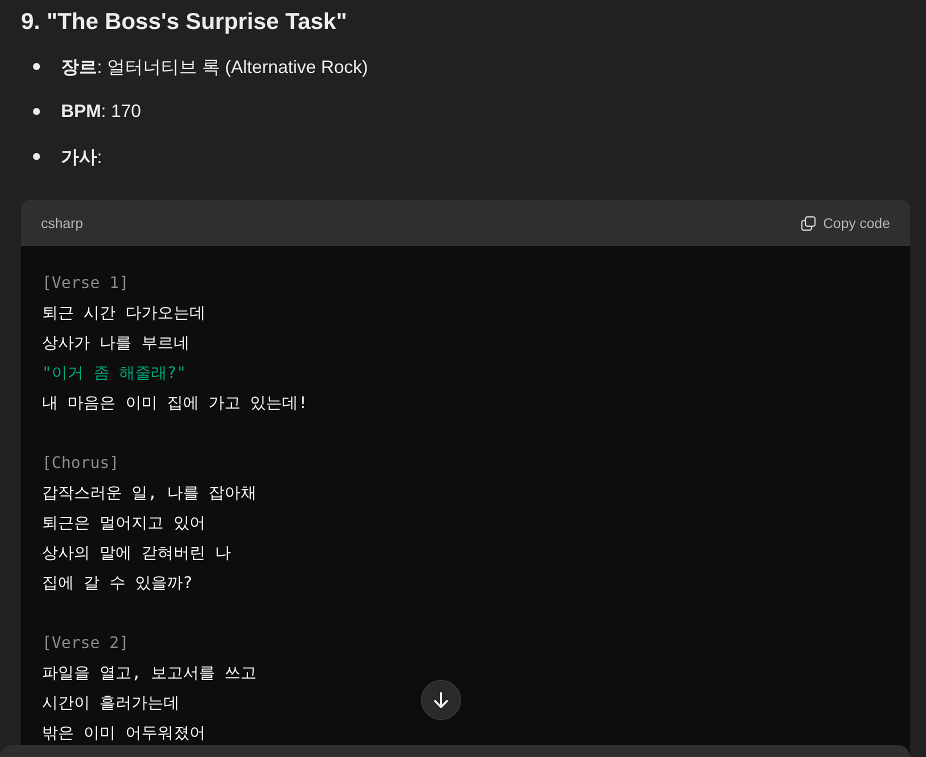 This screenshot has height=757, width=926. Describe the element at coordinates (149, 673) in the screenshot. I see `lyric-line: 파일을 열고, 보고서를 쓰고` at that location.